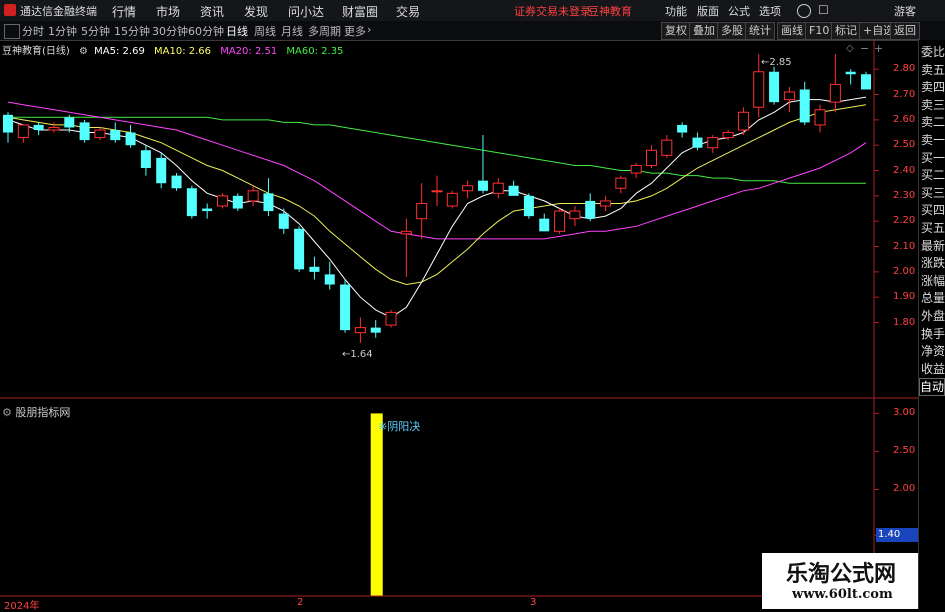 This screenshot has width=945, height=612. Describe the element at coordinates (62, 31) in the screenshot. I see `tab-1min: 1分钟` at that location.